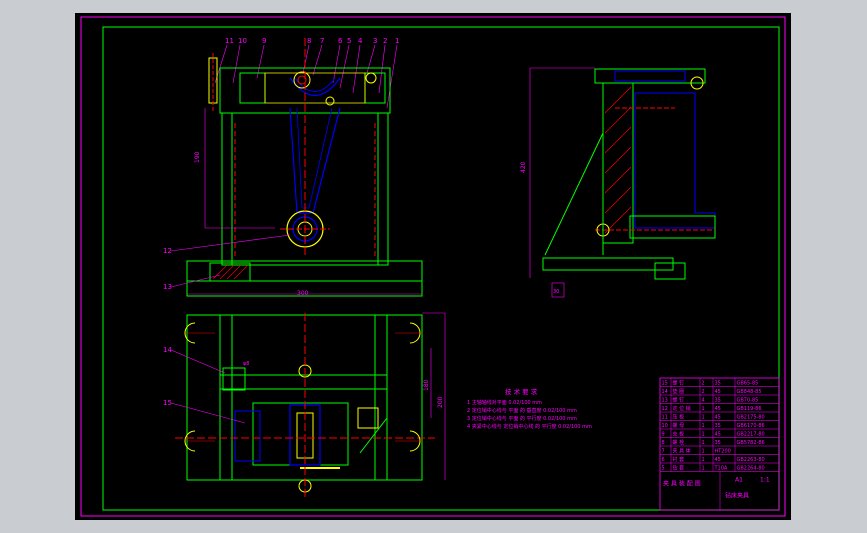  Describe the element at coordinates (246, 364) in the screenshot. I see `svg-text: φ8` at that location.